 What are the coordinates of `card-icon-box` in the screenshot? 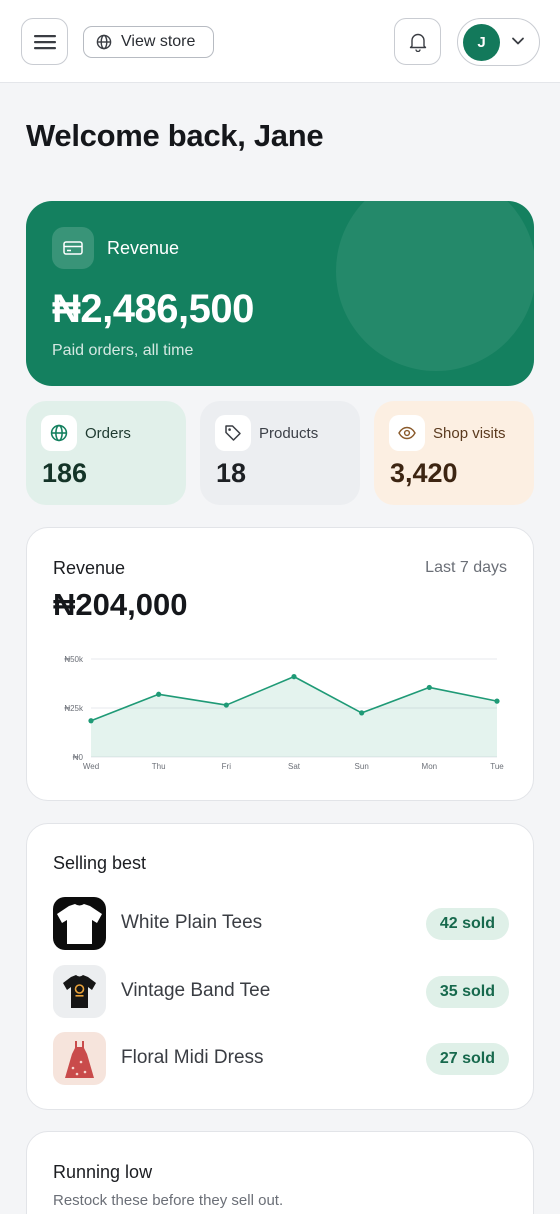 It's located at (73, 248).